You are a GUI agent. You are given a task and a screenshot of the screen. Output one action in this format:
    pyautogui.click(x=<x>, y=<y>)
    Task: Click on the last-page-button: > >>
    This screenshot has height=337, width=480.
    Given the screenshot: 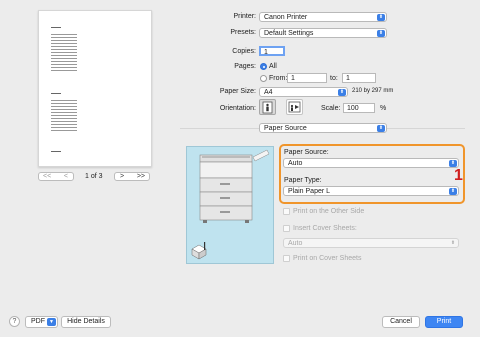 What is the action you would take?
    pyautogui.click(x=132, y=176)
    